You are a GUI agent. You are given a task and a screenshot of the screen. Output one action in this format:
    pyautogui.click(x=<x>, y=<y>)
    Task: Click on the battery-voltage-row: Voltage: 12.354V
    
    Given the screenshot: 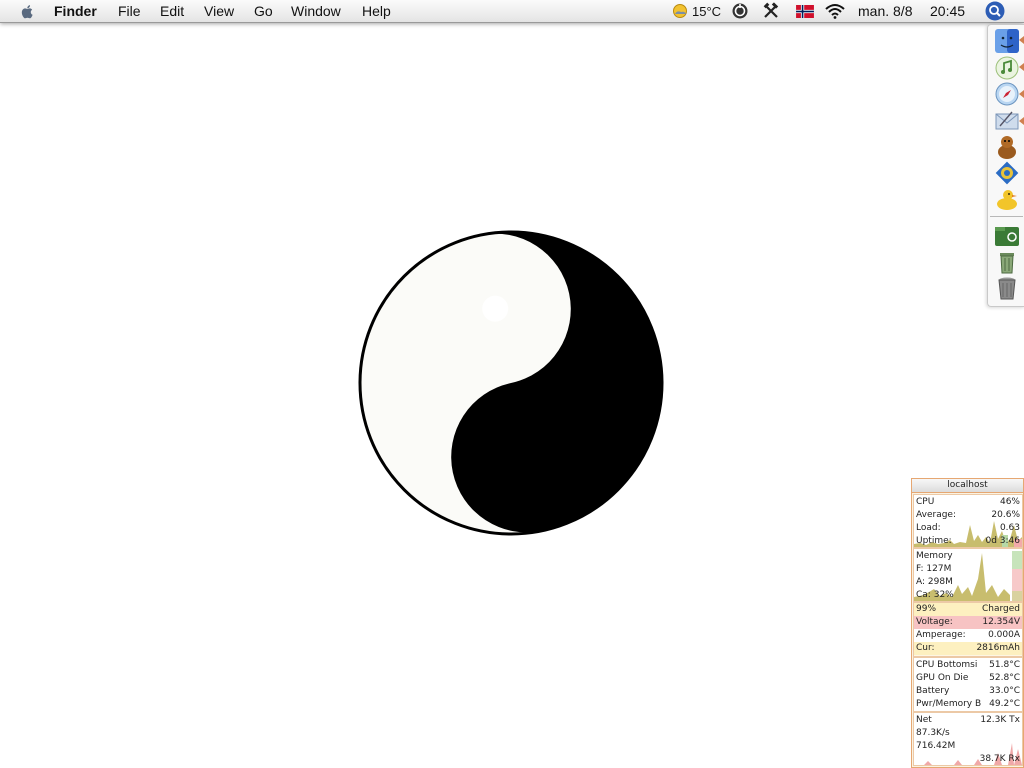 What is the action you would take?
    pyautogui.click(x=968, y=622)
    